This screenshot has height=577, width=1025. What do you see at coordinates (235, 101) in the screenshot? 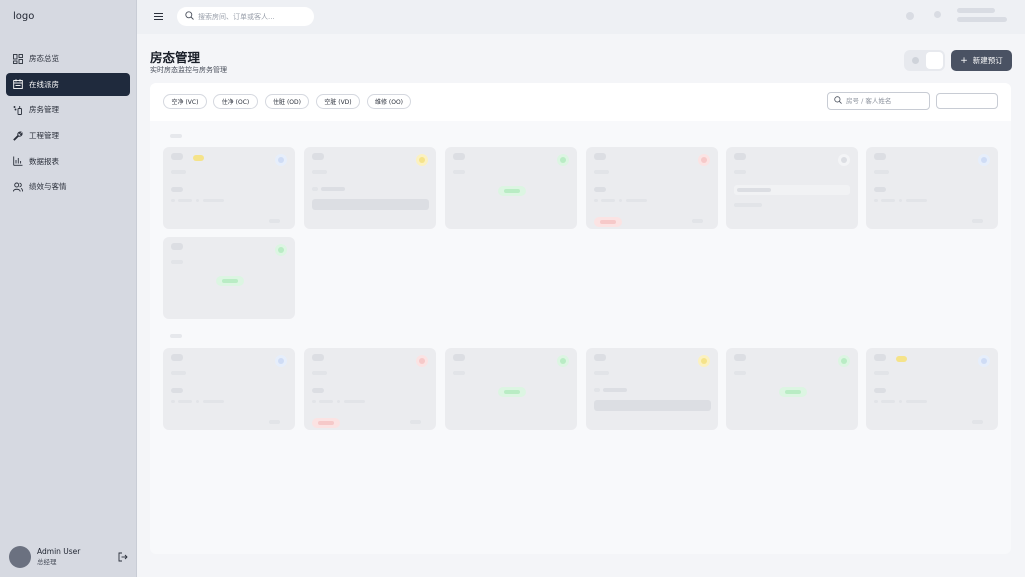
I see `filter-chip-oc: 住净 (OC)` at bounding box center [235, 101].